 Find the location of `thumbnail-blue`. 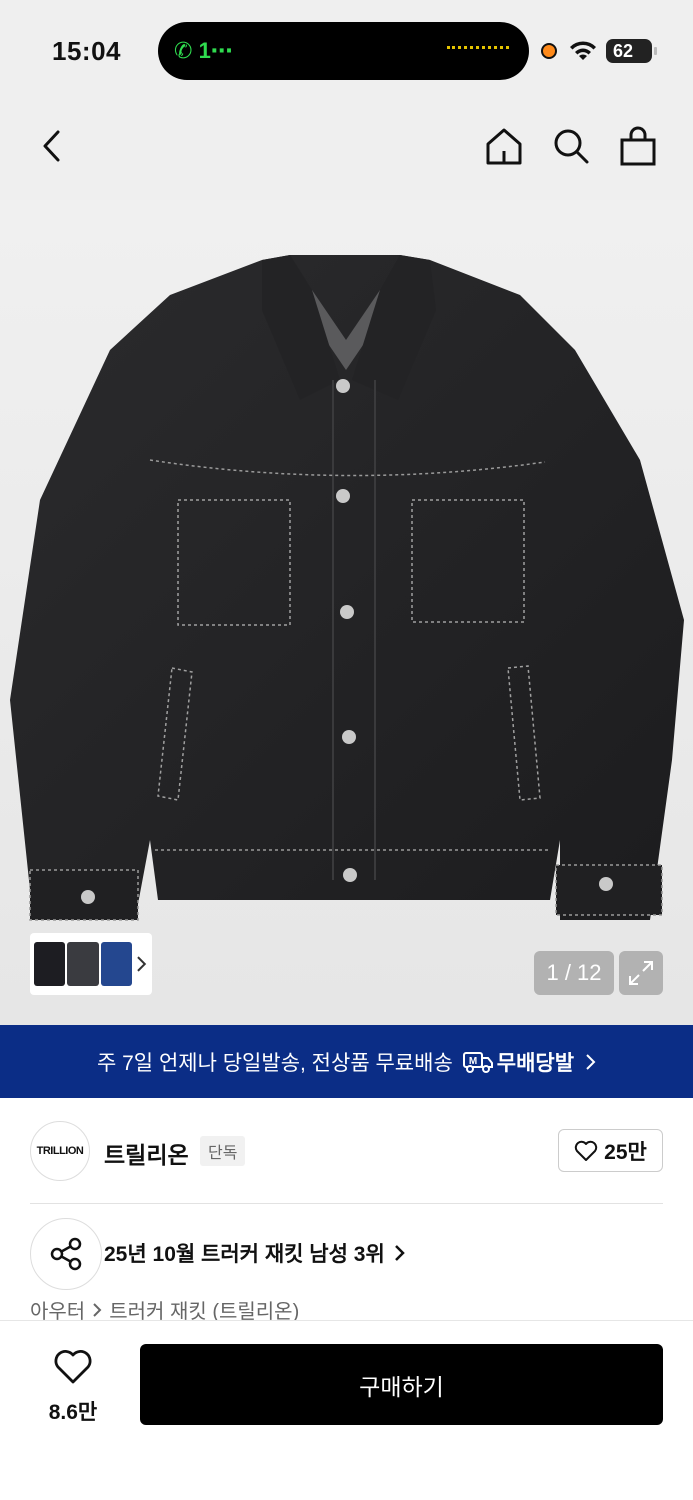

thumbnail-blue is located at coordinates (116, 964).